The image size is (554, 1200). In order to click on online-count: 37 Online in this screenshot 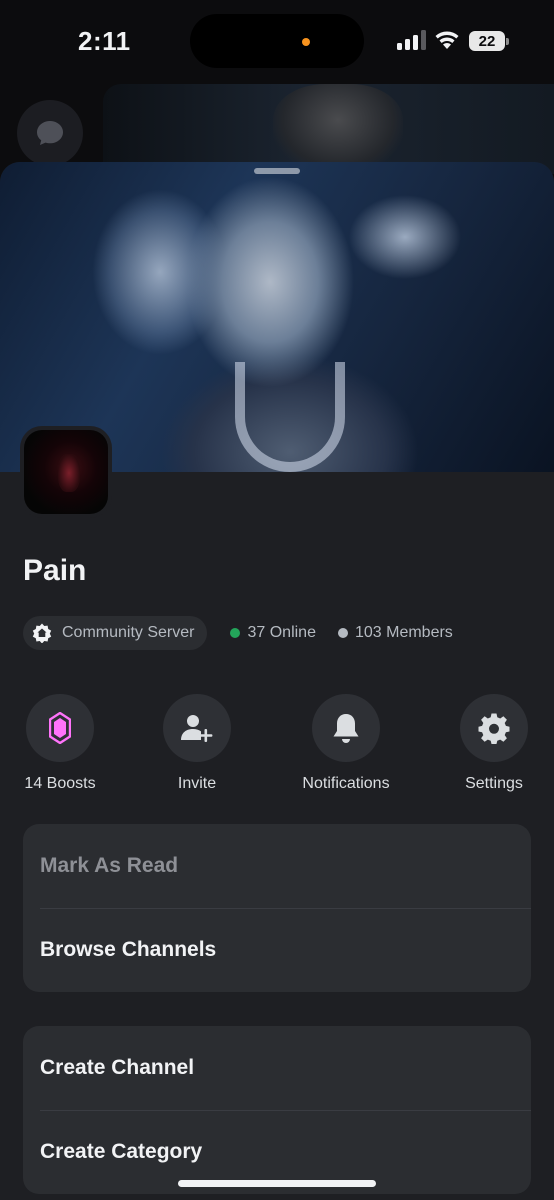, I will do `click(273, 633)`.